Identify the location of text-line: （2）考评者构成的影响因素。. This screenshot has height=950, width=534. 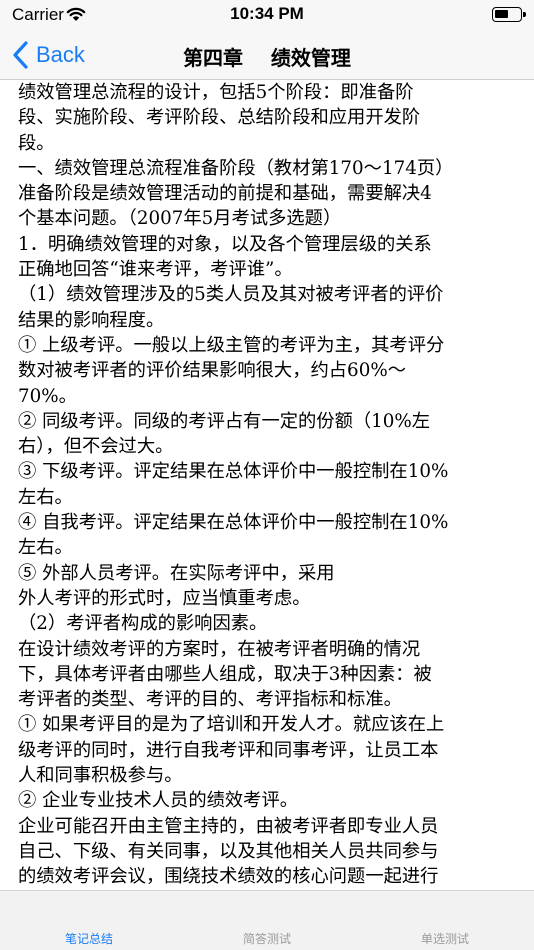
(143, 624).